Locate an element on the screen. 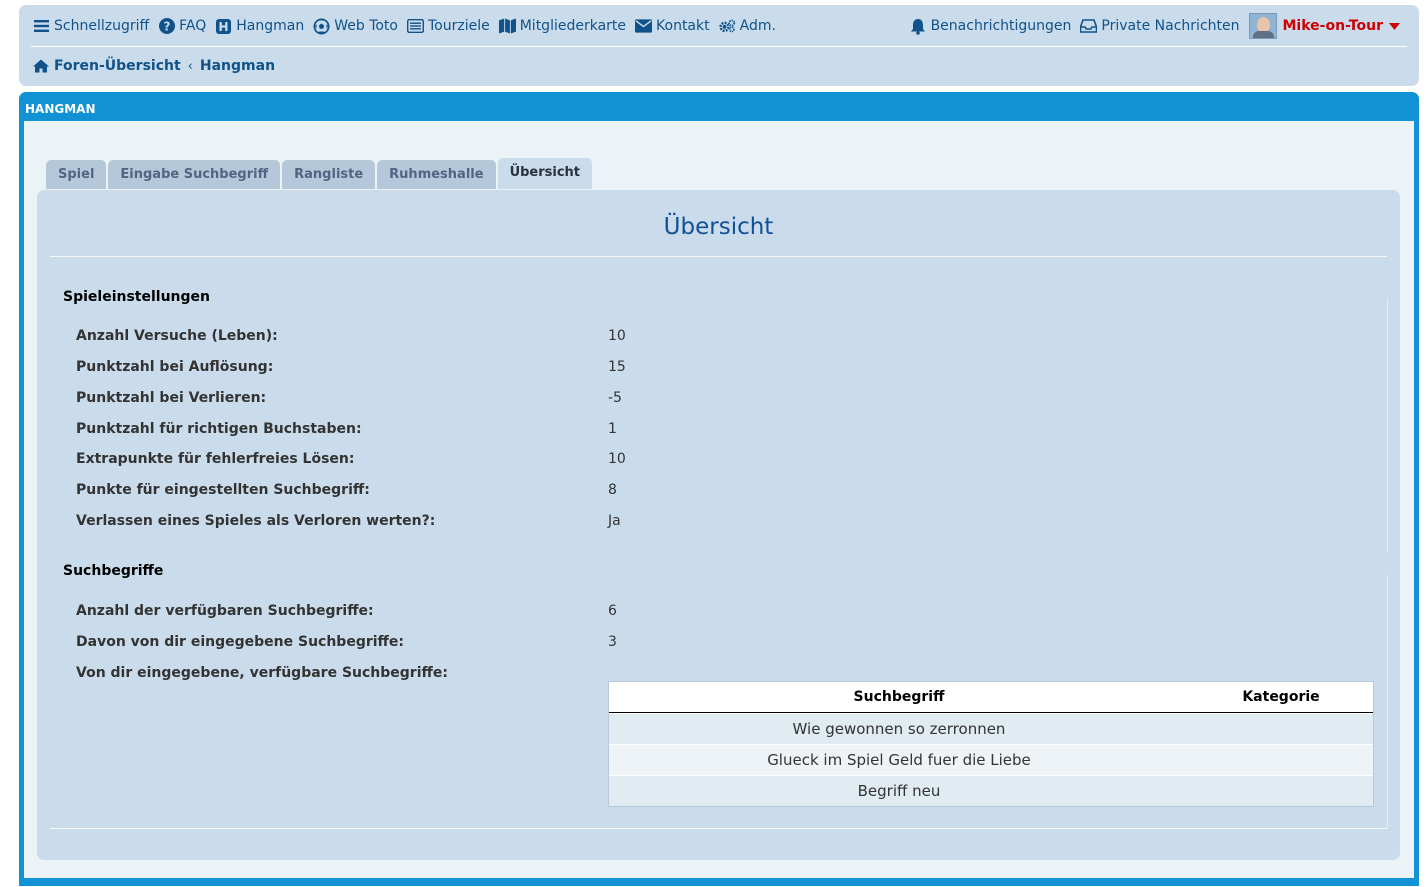 The height and width of the screenshot is (887, 1426). nav-private-messages: Private Nachrichten is located at coordinates (1160, 26).